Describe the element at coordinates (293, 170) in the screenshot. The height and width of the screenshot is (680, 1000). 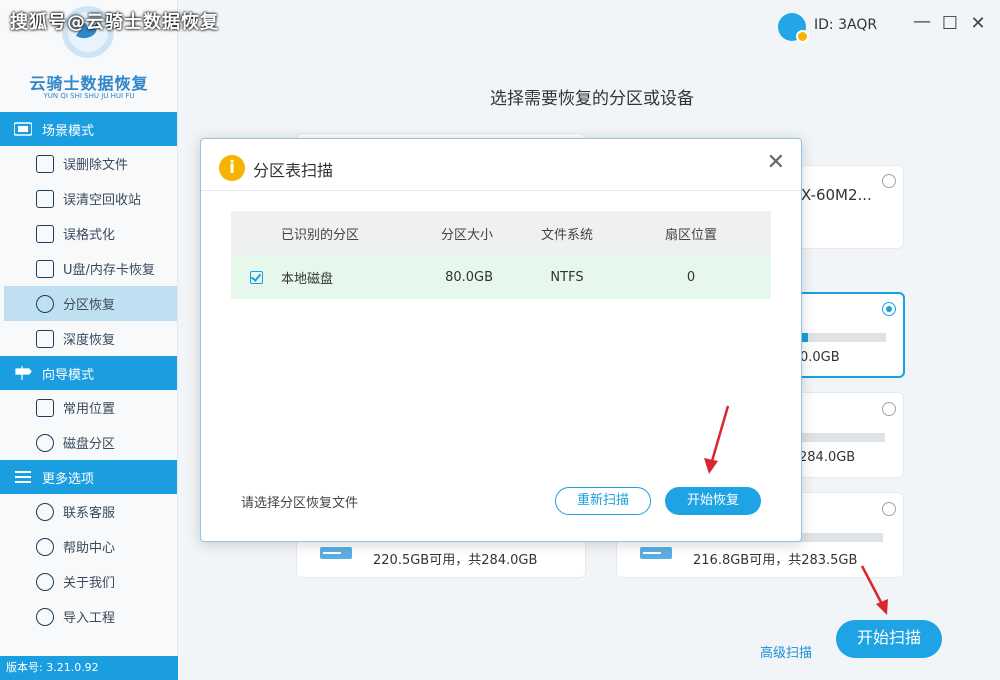
I see `dialog-title: 分区表扫描` at that location.